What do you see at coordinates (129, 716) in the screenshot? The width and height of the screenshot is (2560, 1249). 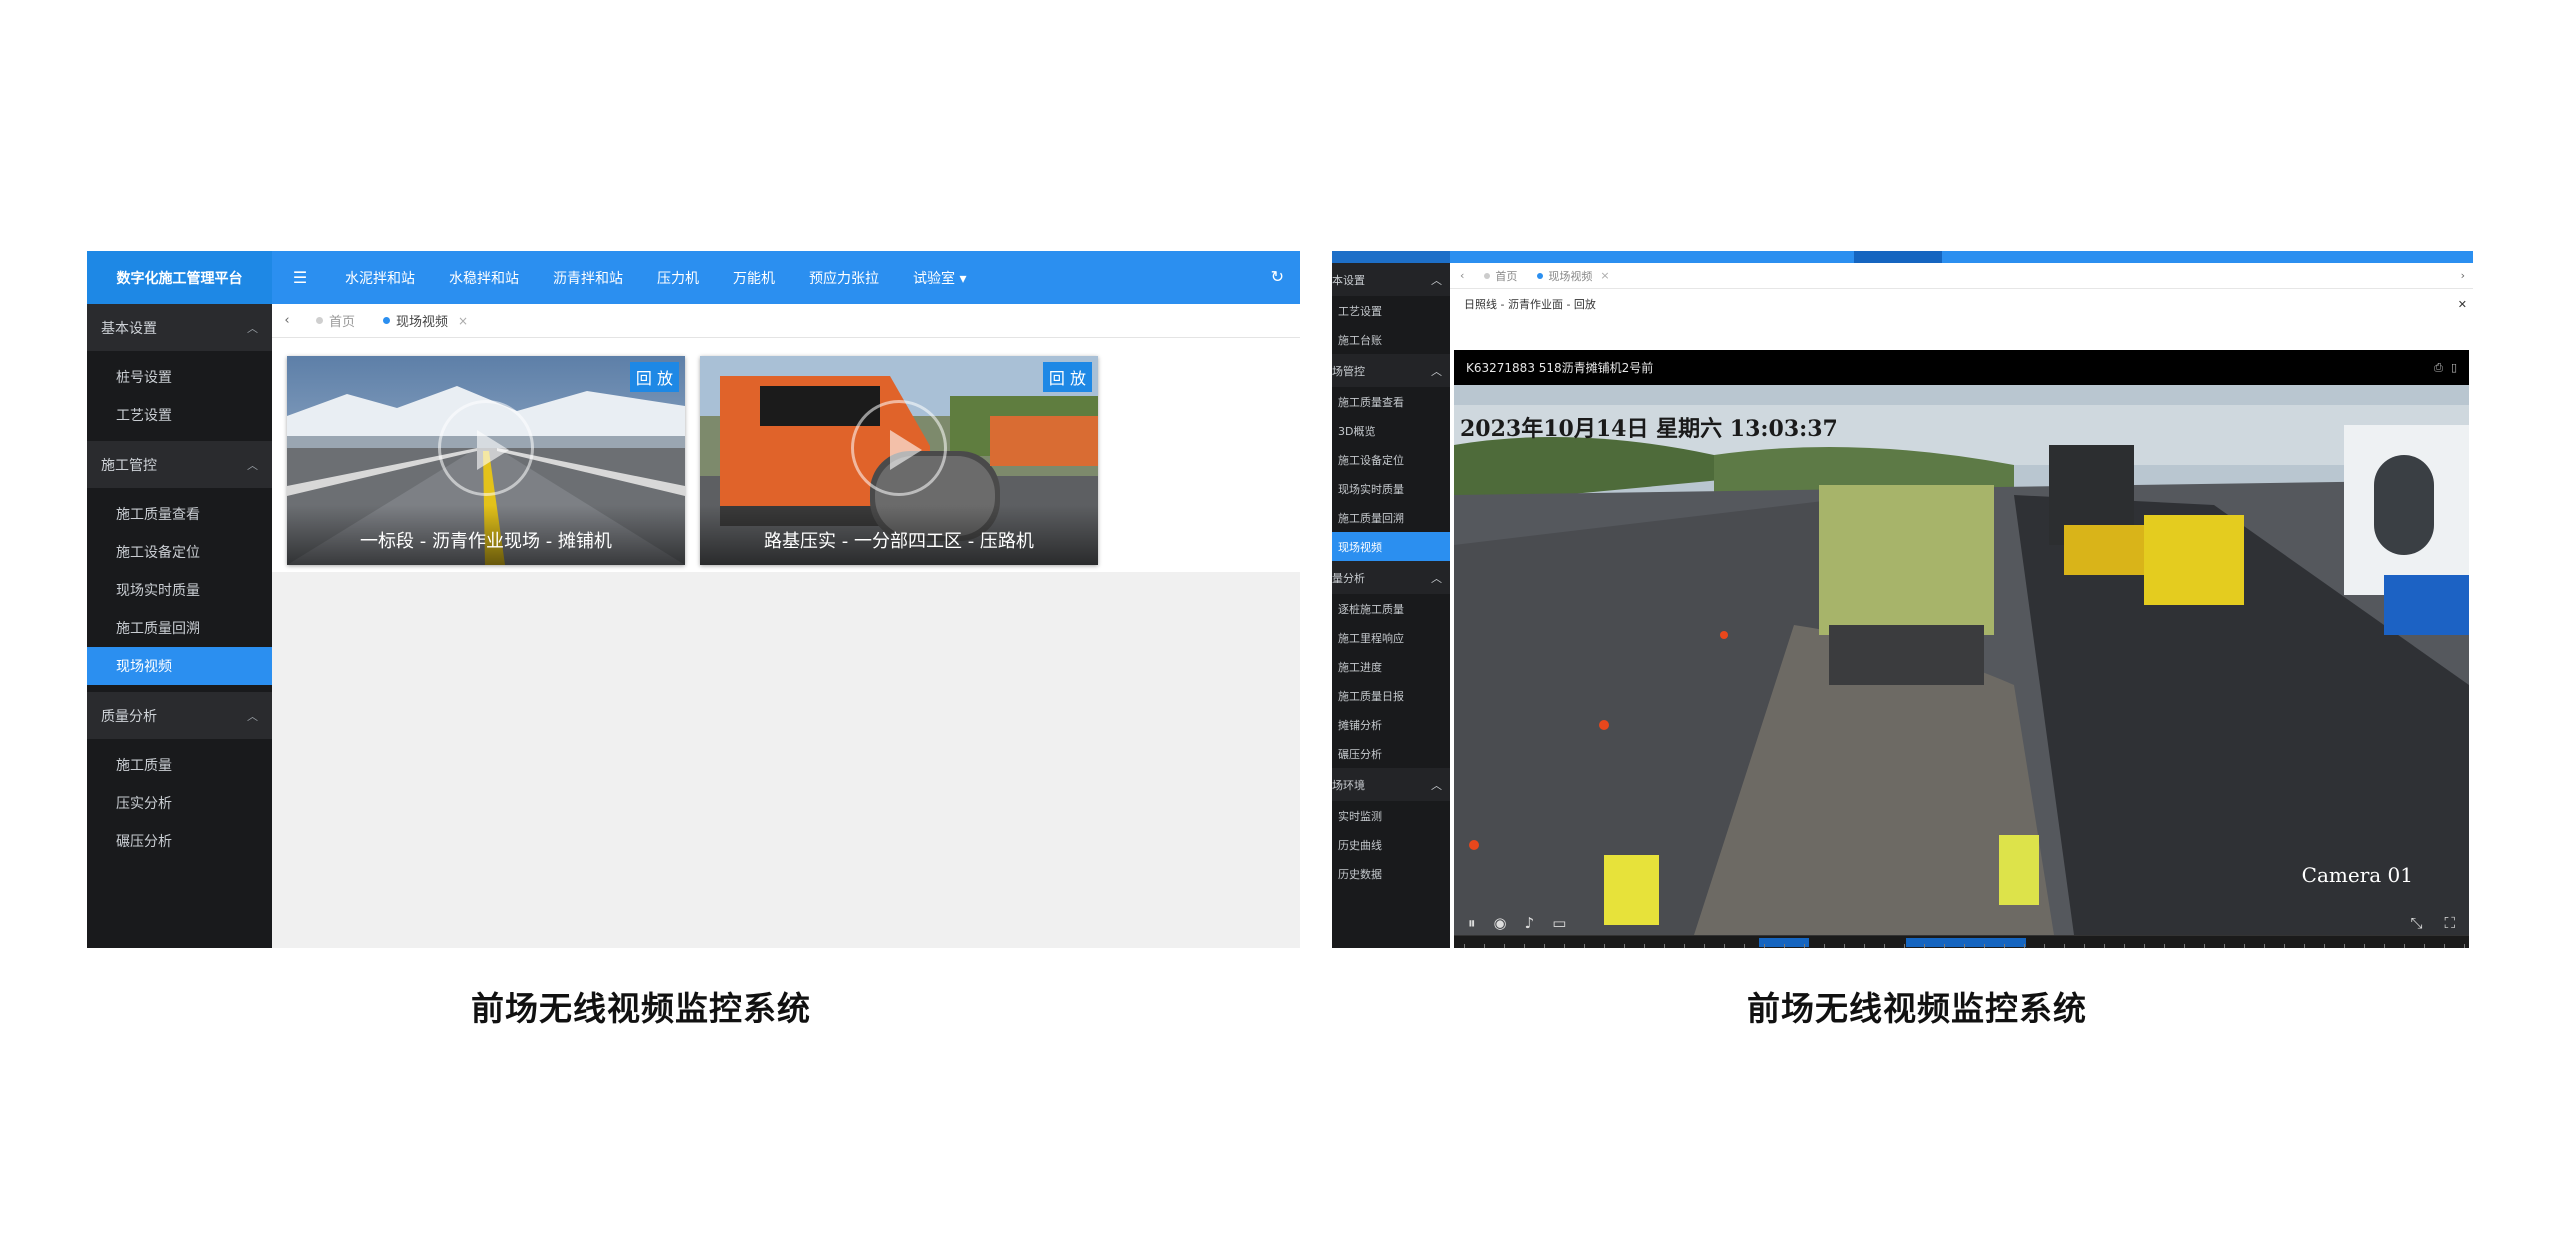 I see `sidebar-group-label: 质量分析` at bounding box center [129, 716].